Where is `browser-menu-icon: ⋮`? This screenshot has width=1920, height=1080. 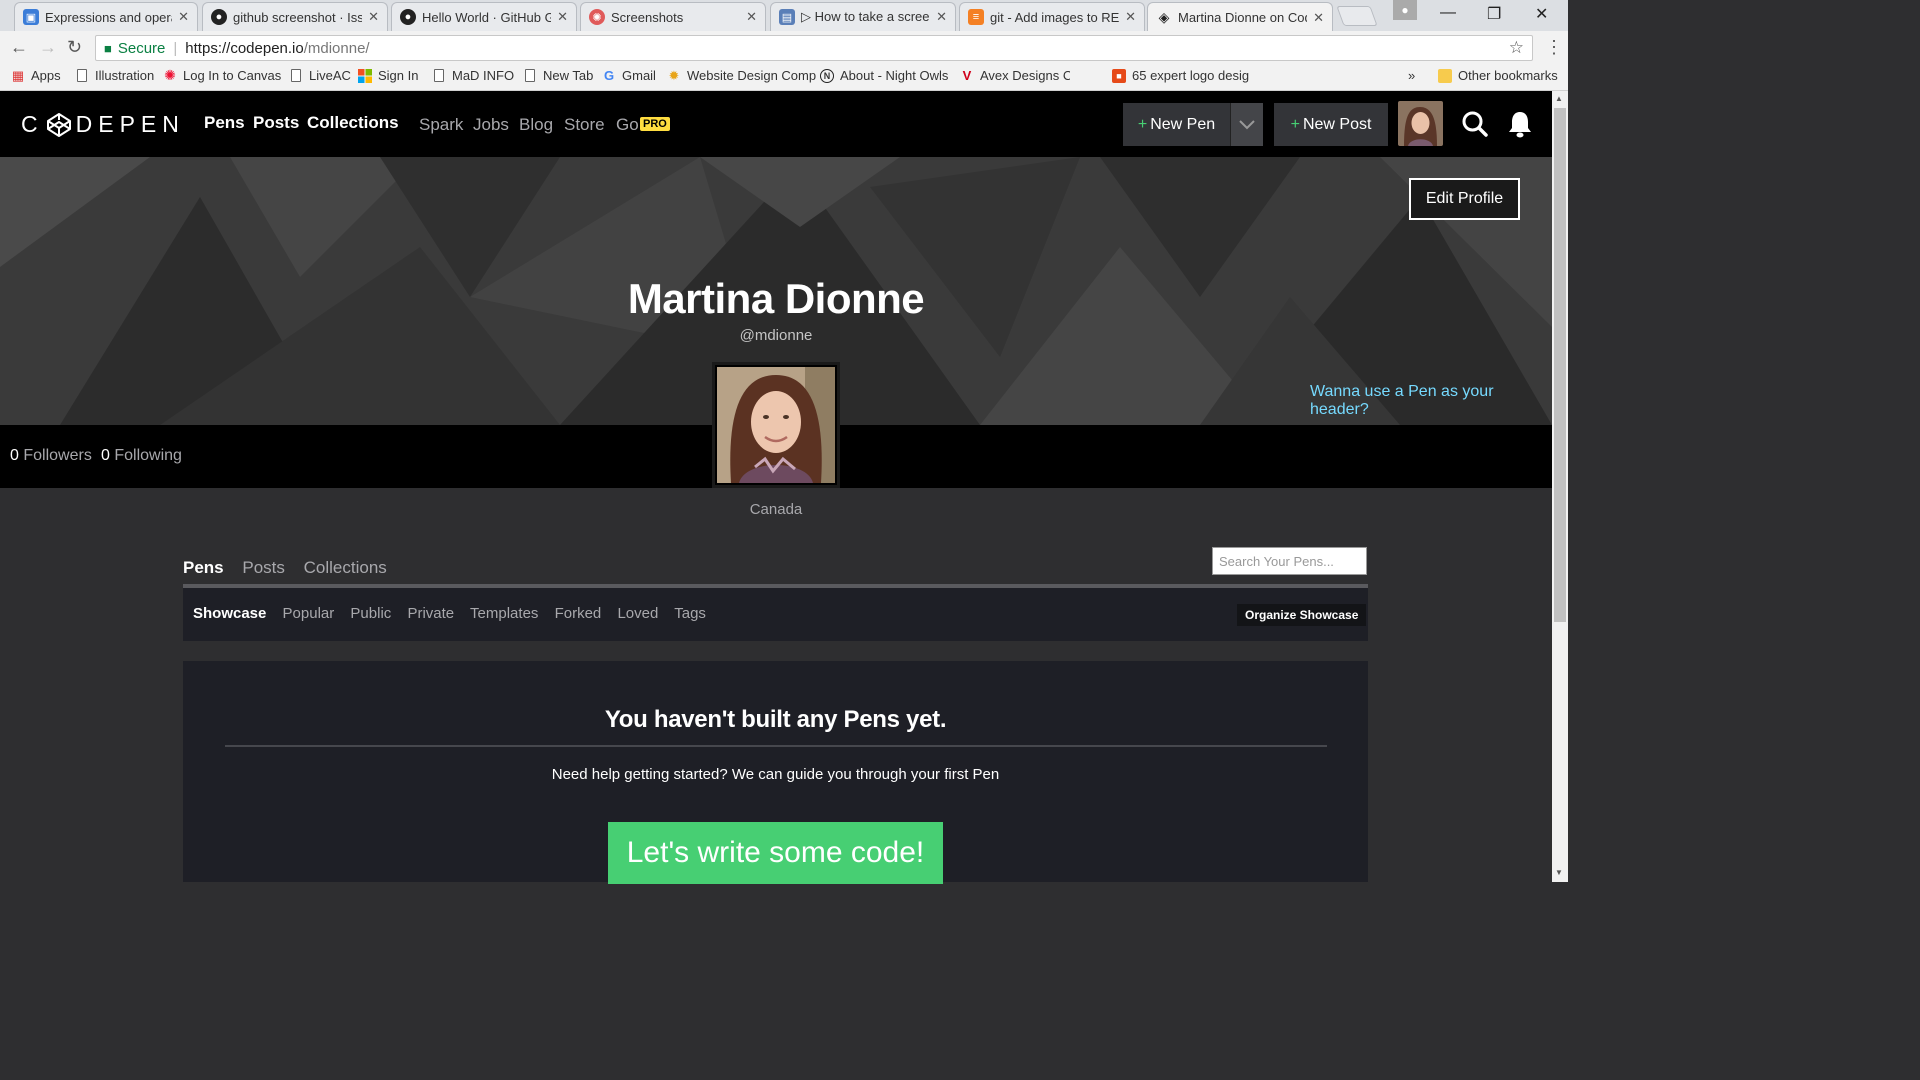 browser-menu-icon: ⋮ is located at coordinates (1554, 47).